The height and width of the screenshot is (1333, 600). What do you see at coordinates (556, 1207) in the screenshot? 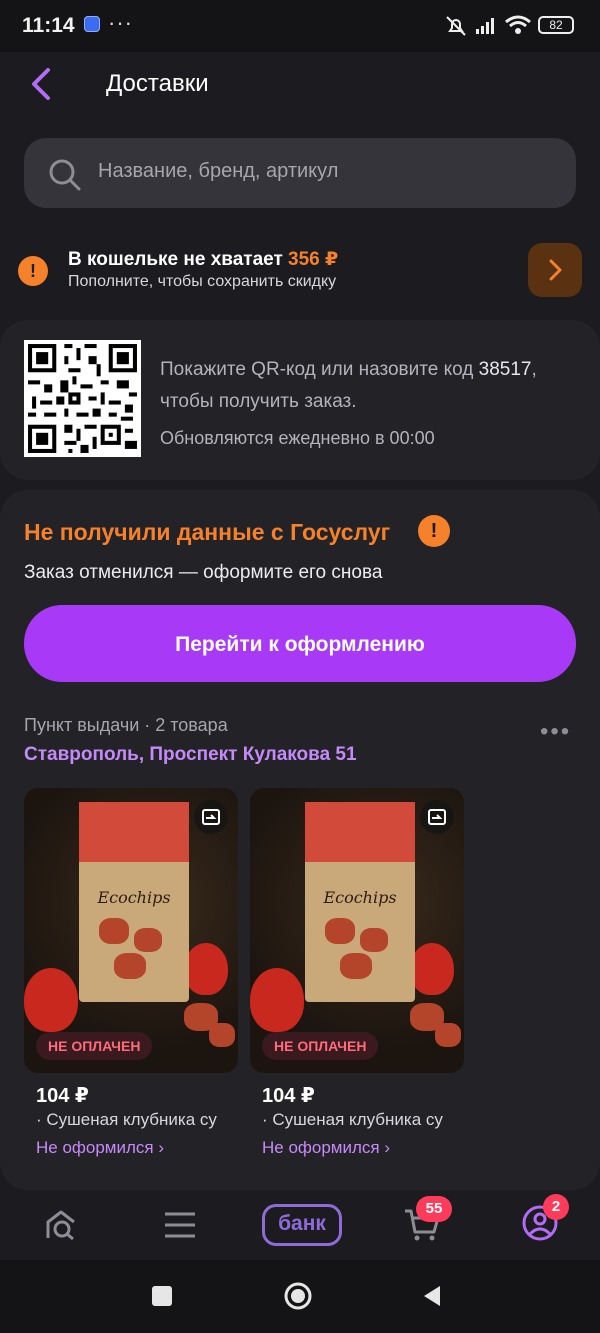
I see `profile-count-badge: 2` at bounding box center [556, 1207].